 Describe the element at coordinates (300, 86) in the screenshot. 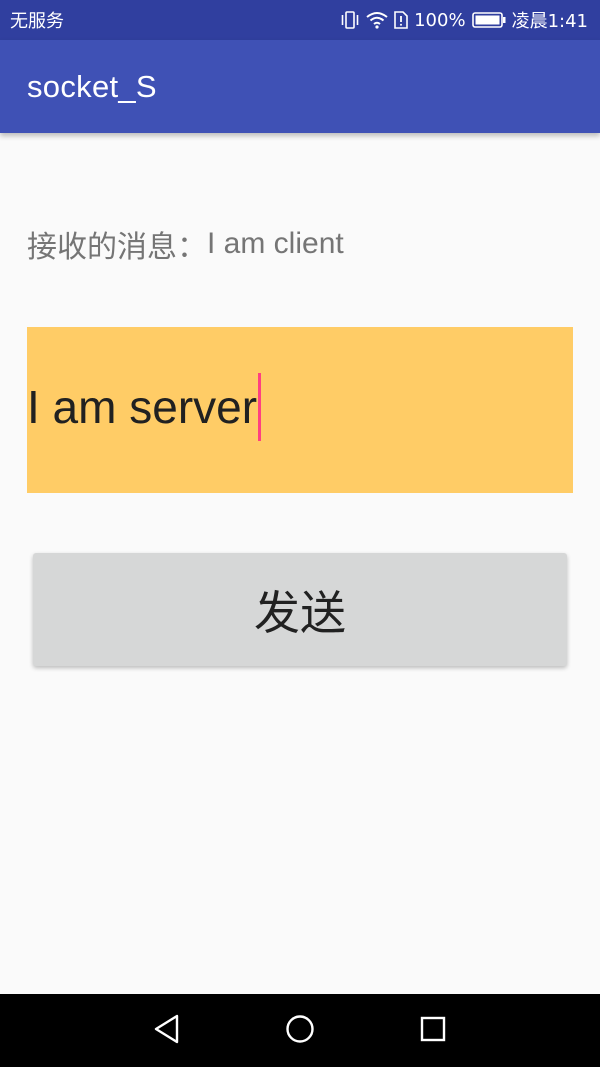

I see `app-bar: socket_S` at that location.